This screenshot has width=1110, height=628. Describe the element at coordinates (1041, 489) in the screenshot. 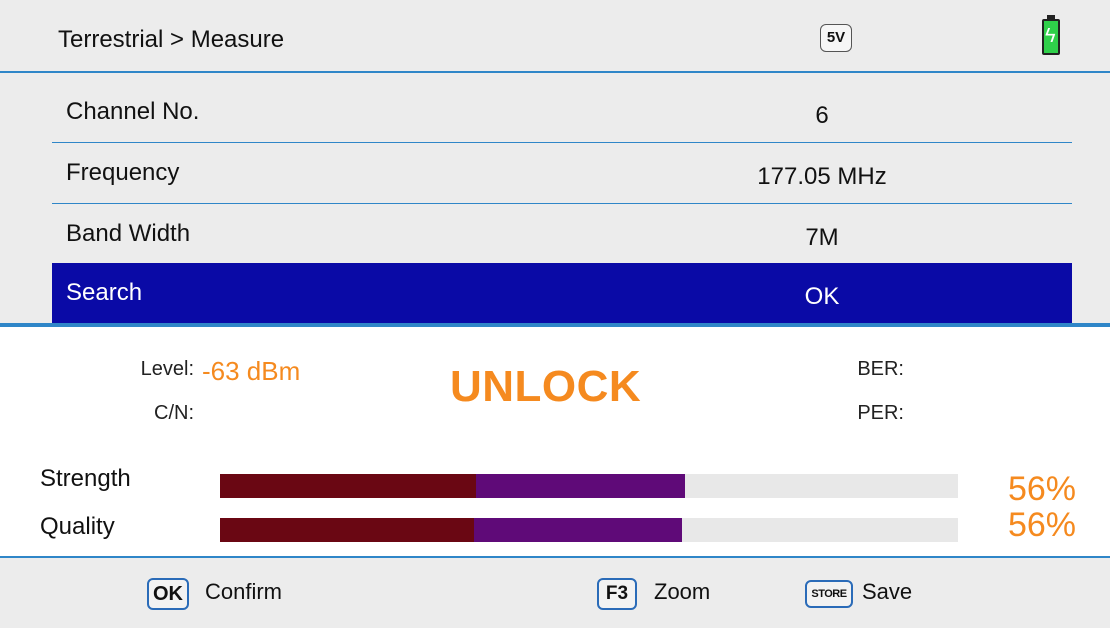

I see `strength-percent: 56%` at that location.